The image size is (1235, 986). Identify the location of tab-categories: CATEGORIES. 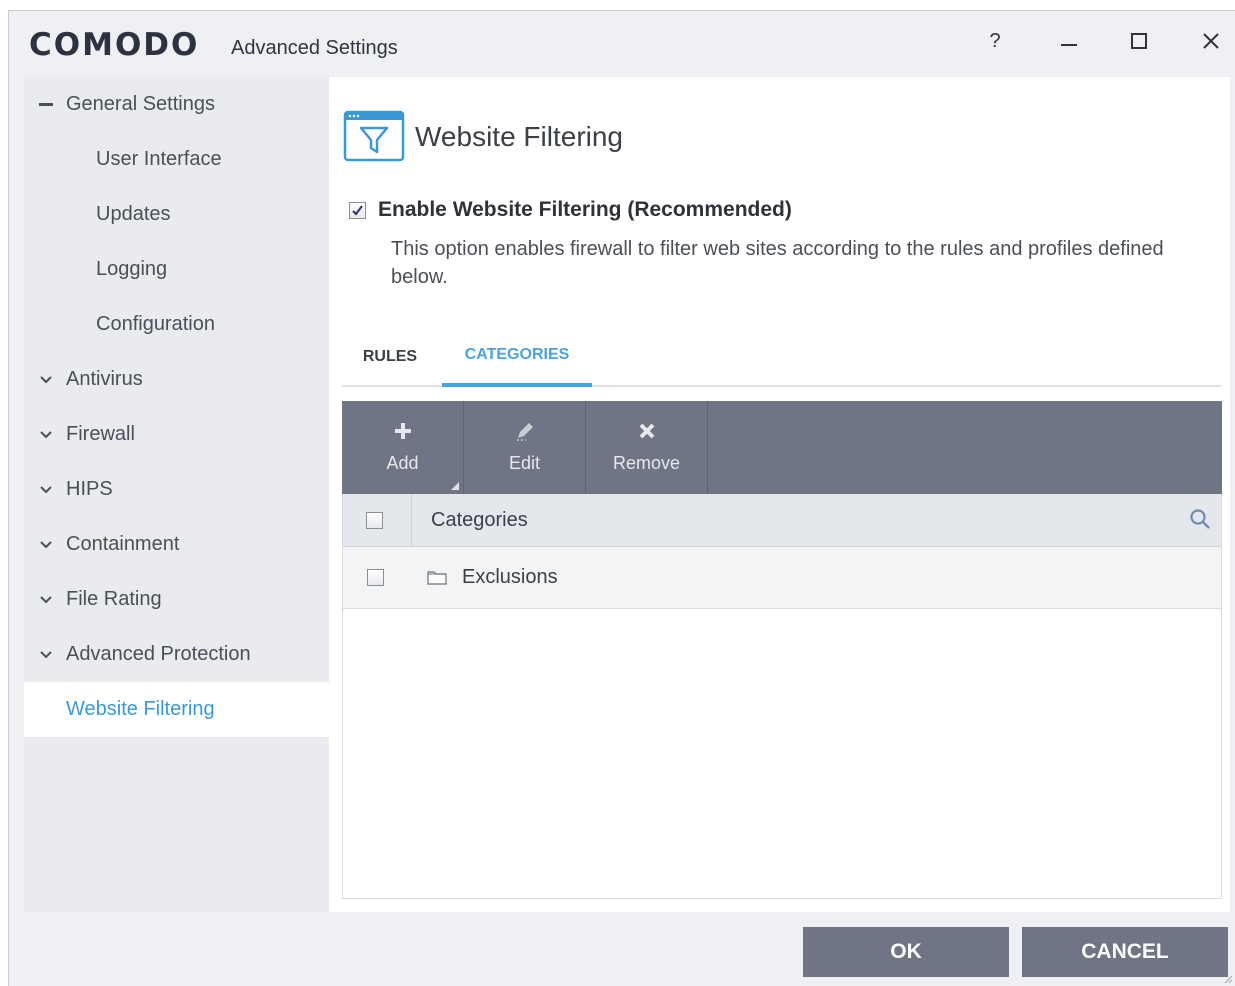
(517, 357).